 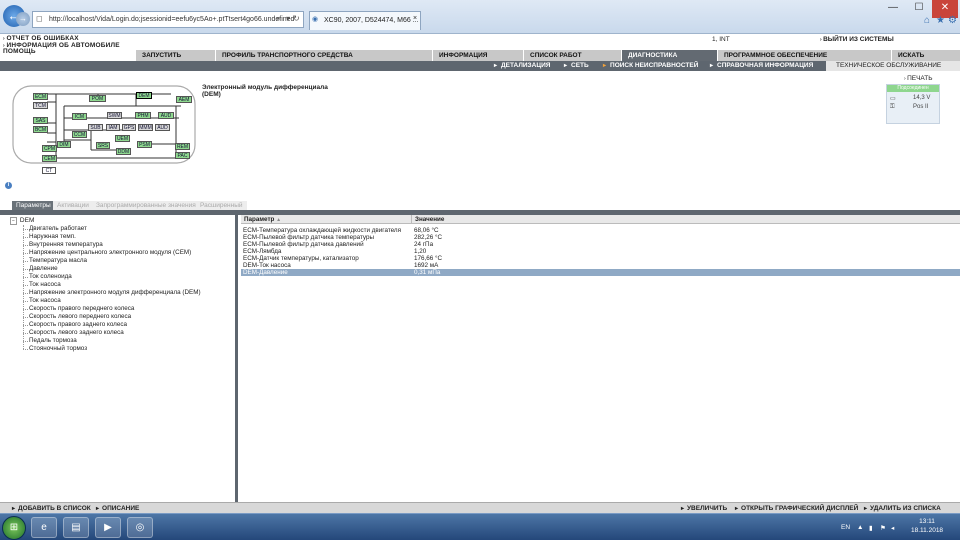 I want to click on dropdown-icon: ▾, so click(x=288, y=18).